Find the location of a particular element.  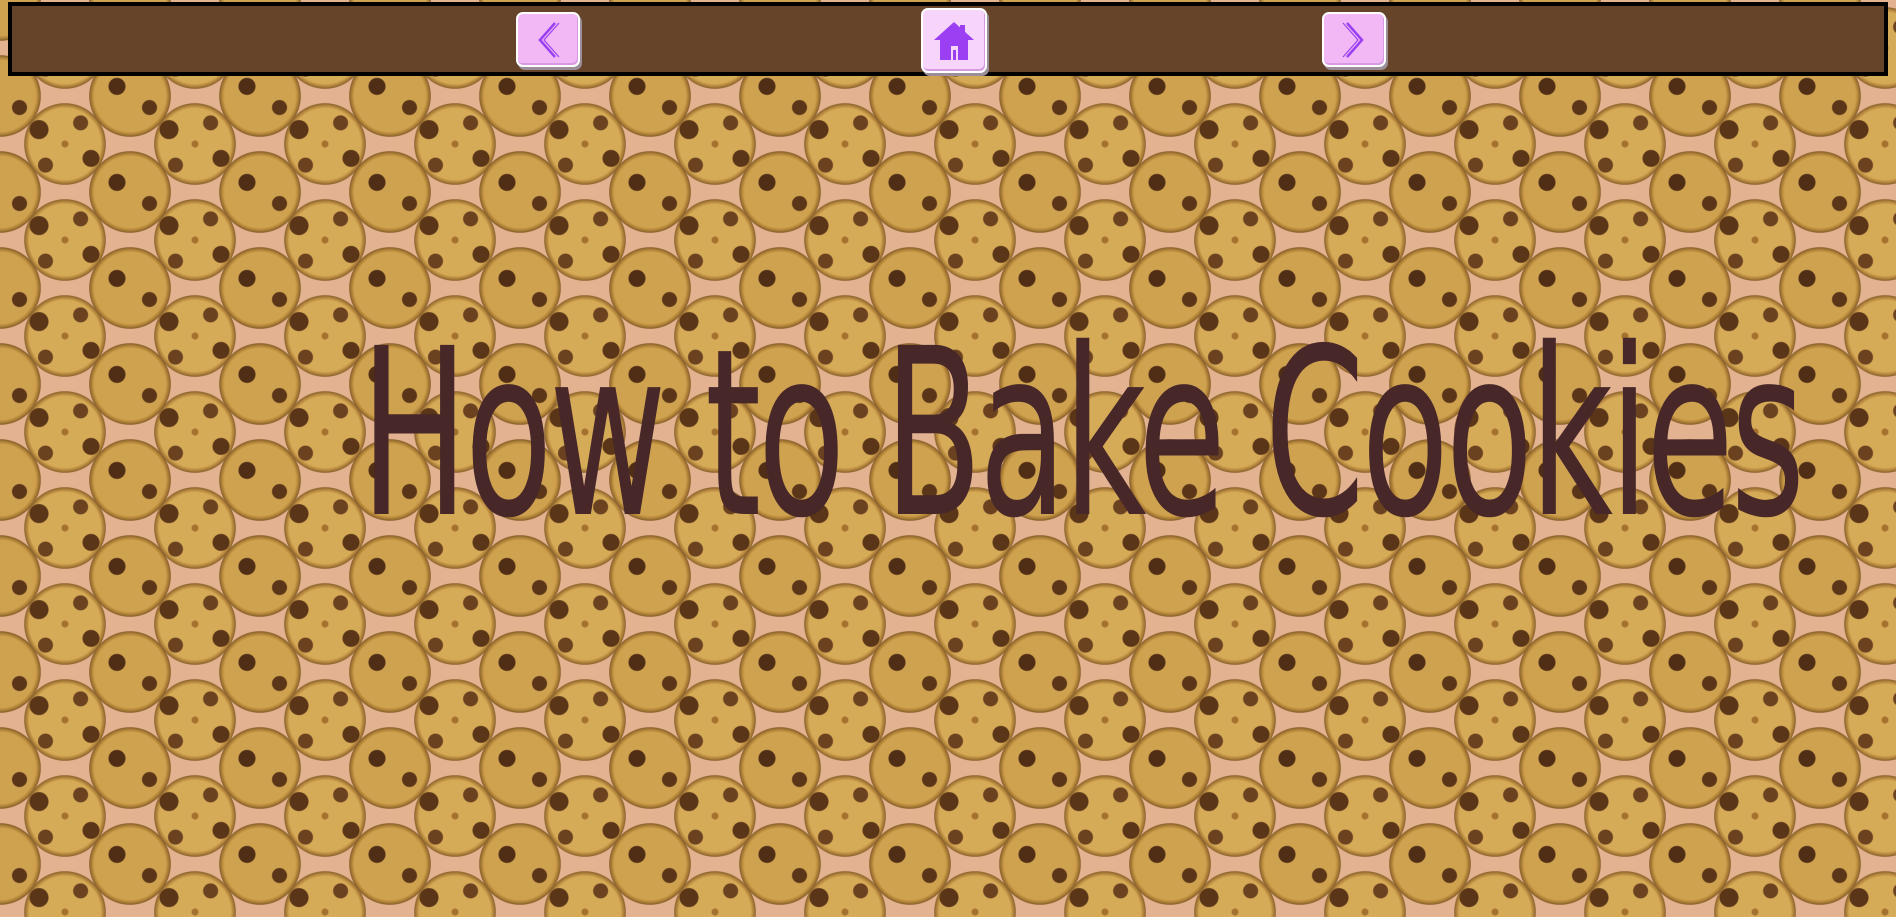

top-navbar is located at coordinates (948, 39).